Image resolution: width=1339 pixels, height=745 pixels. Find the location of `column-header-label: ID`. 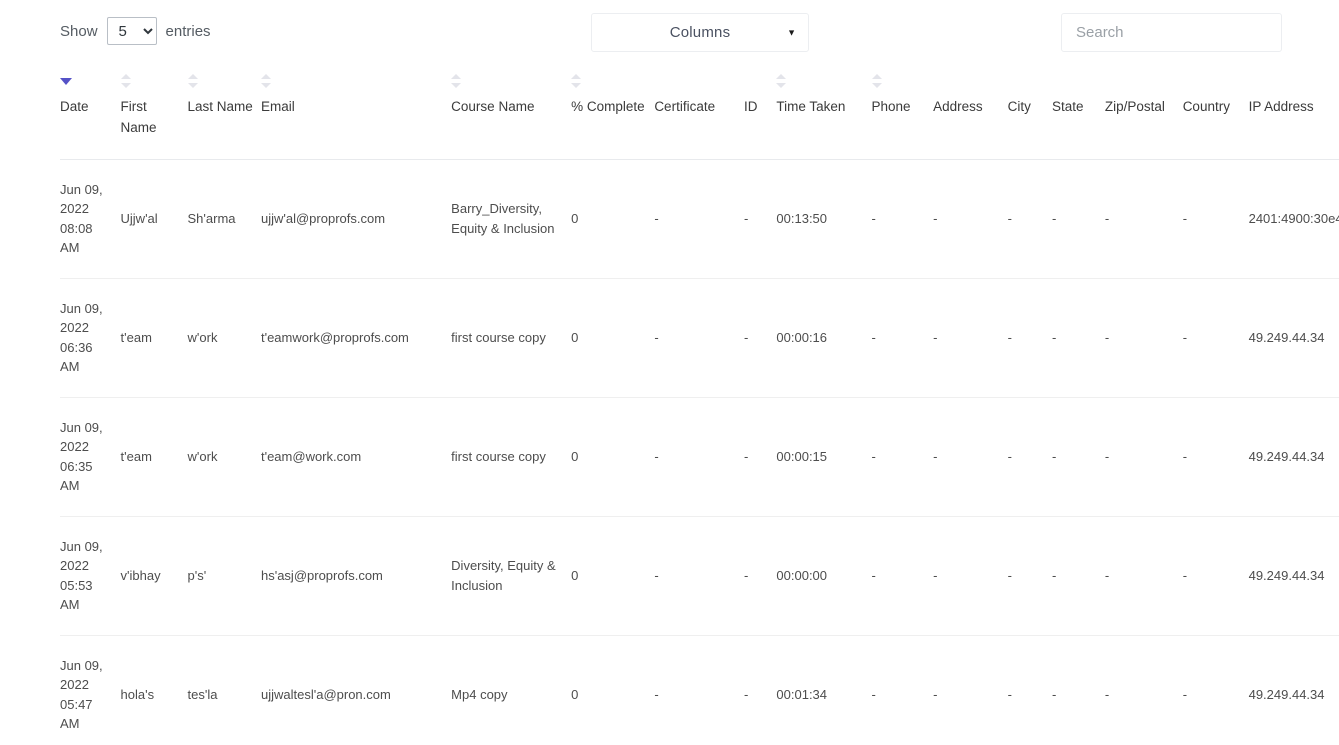

column-header-label: ID is located at coordinates (751, 106).